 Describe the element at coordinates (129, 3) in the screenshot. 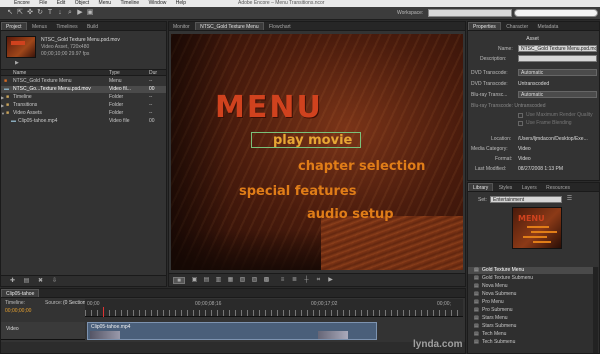

I see `menu-timeline: Timeline` at that location.